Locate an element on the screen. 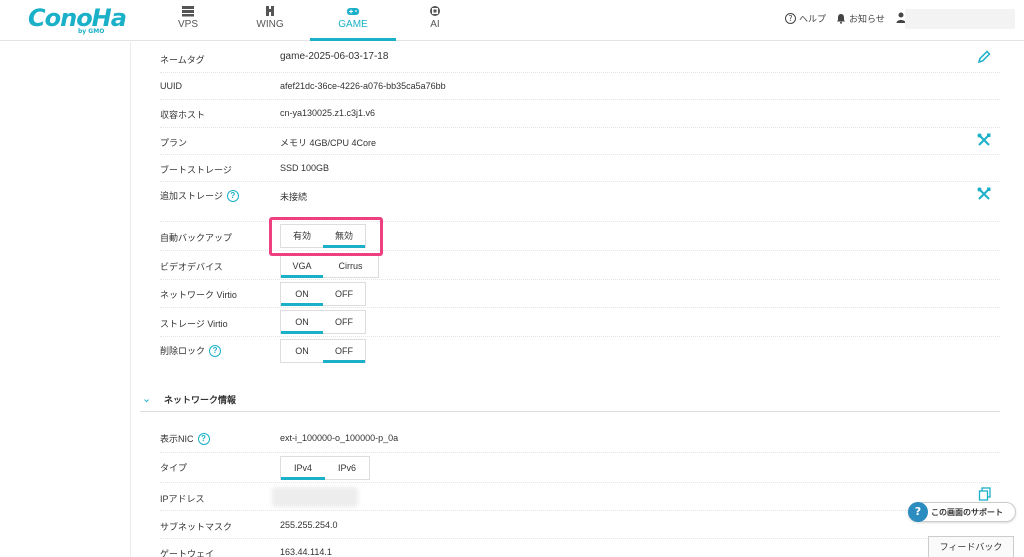  host-value: cn-ya130025.z1.c3j1.v6 is located at coordinates (328, 113).